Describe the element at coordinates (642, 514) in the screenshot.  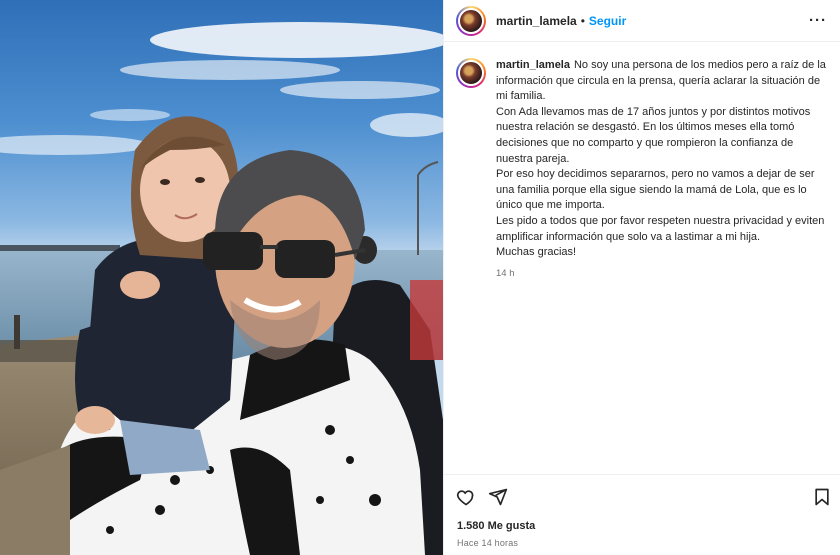
I see `action-bar: 1.580 Me gusta Hace 14 horas` at that location.